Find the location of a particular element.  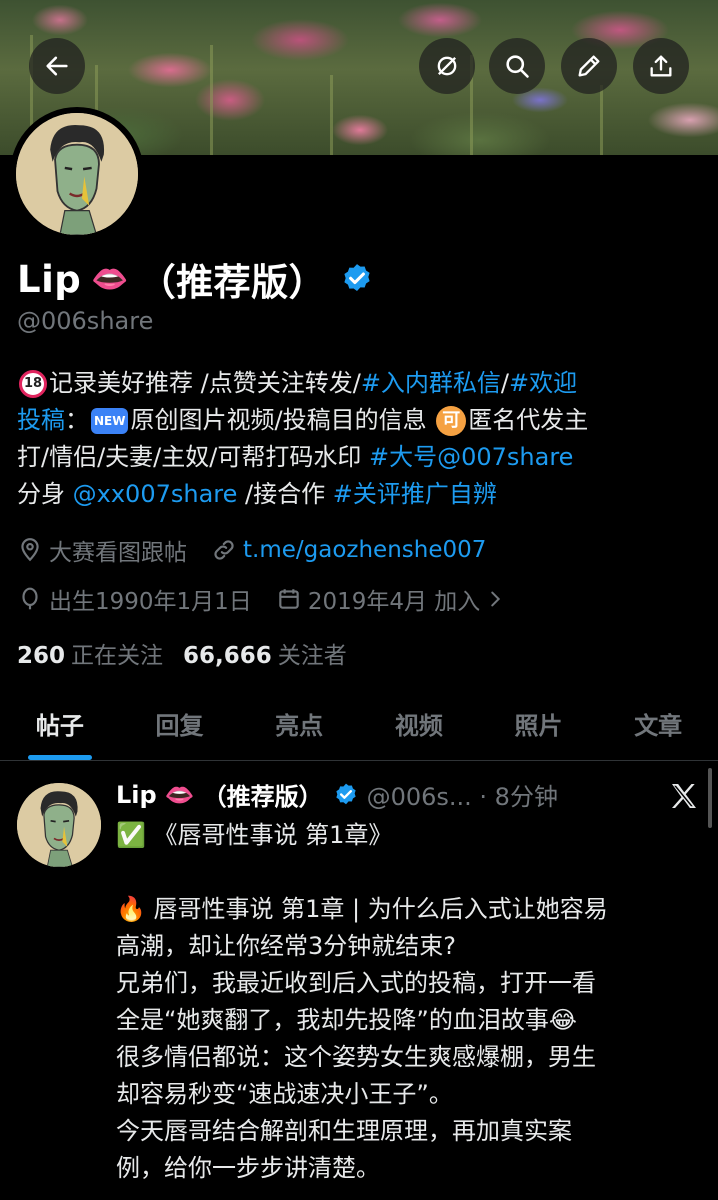

tweet-author-name: Lip is located at coordinates (136, 795).